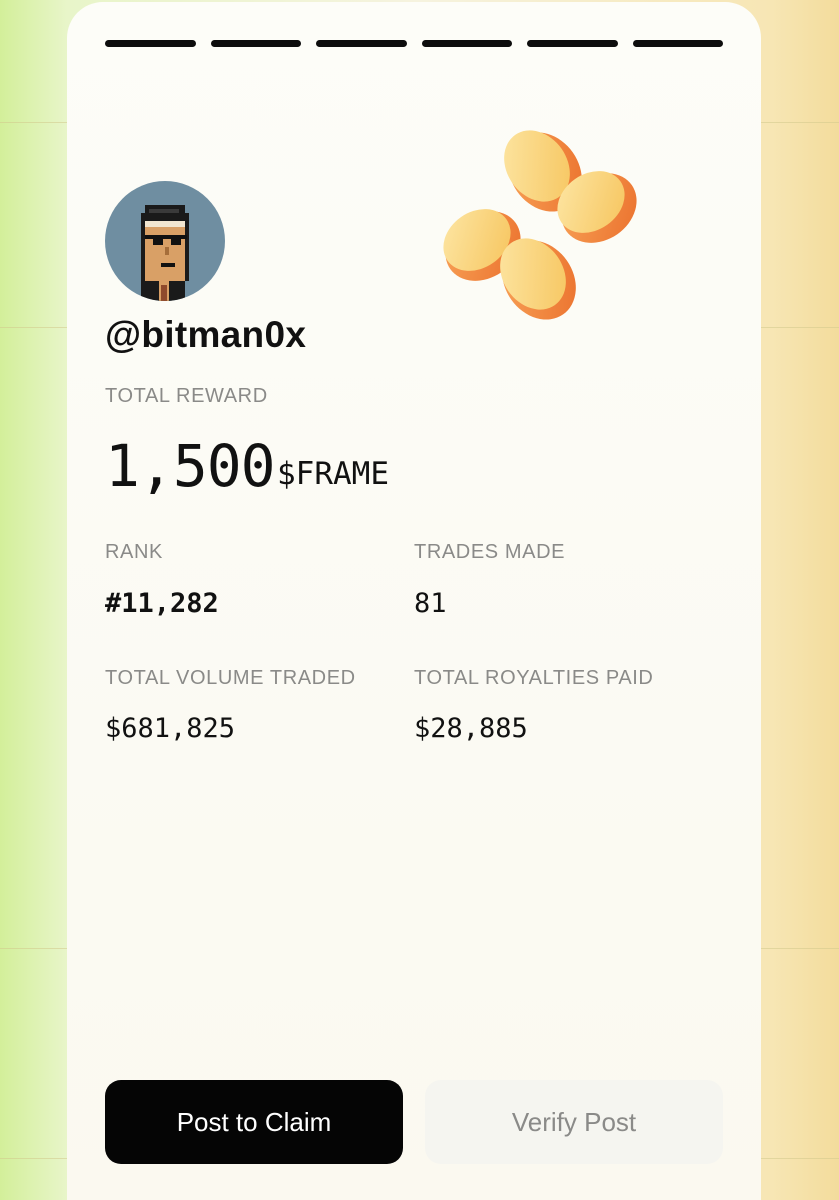 The image size is (839, 1200). Describe the element at coordinates (206, 334) in the screenshot. I see `user-handle: @bitman0x` at that location.